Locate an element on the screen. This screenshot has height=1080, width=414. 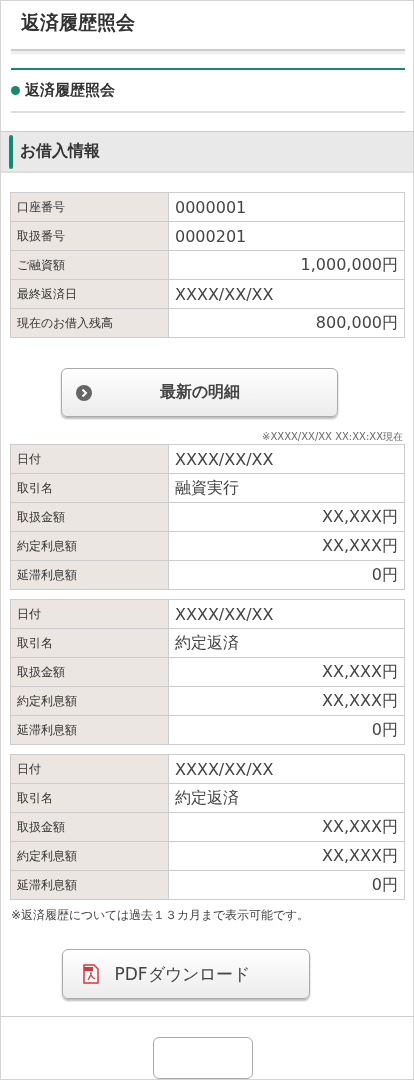
subtitle: 返済履歴照会 is located at coordinates (70, 91).